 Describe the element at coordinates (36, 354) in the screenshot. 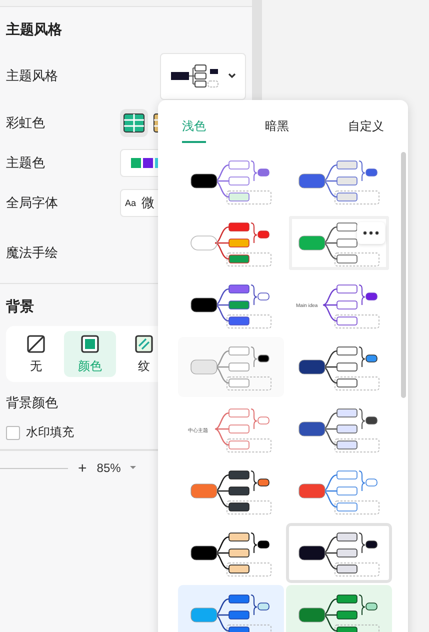

I see `background-option: 无` at that location.